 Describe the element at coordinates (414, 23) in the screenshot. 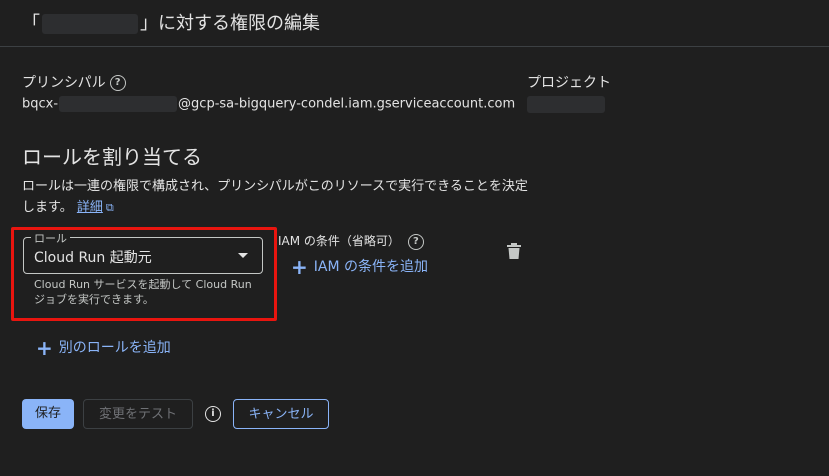

I see `title-bar: 「 」に対する権限の編集` at that location.